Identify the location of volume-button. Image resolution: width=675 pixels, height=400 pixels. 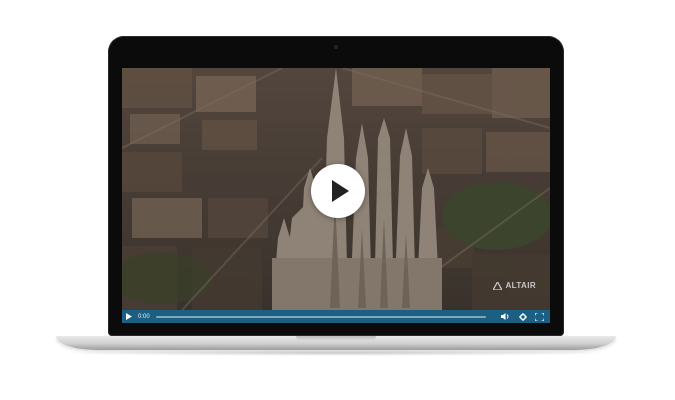
(505, 316).